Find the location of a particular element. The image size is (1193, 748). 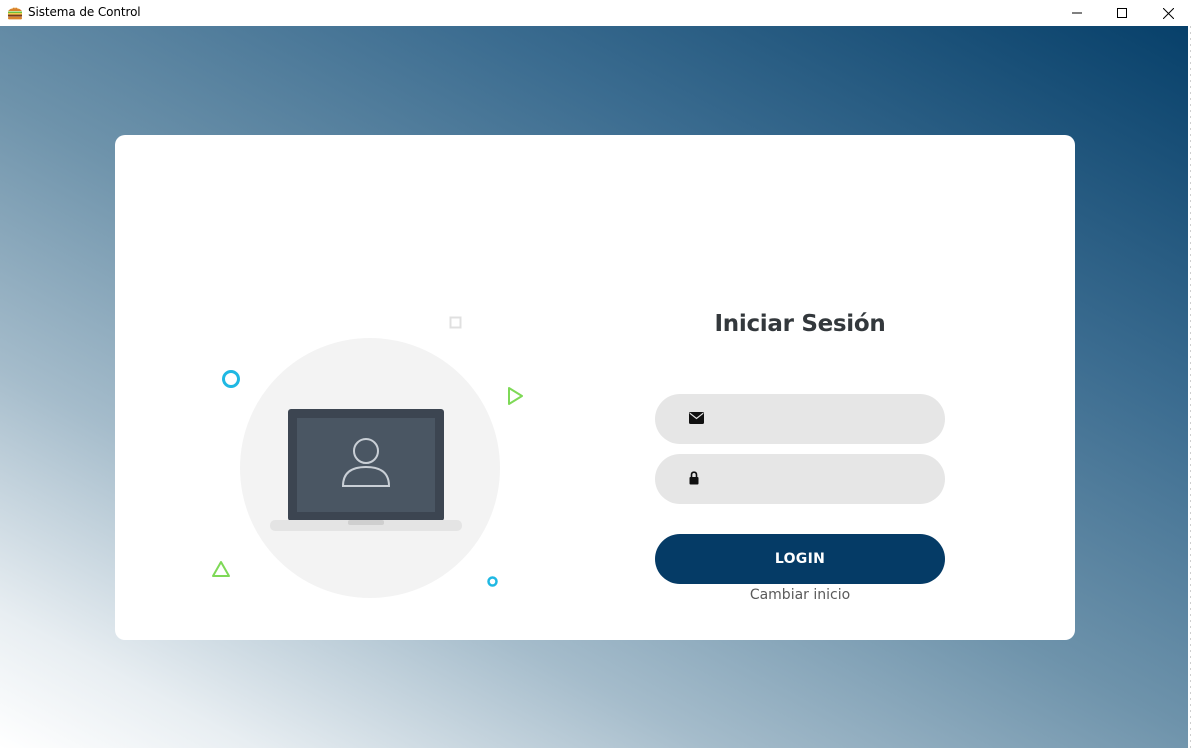

email-input is located at coordinates (820, 419).